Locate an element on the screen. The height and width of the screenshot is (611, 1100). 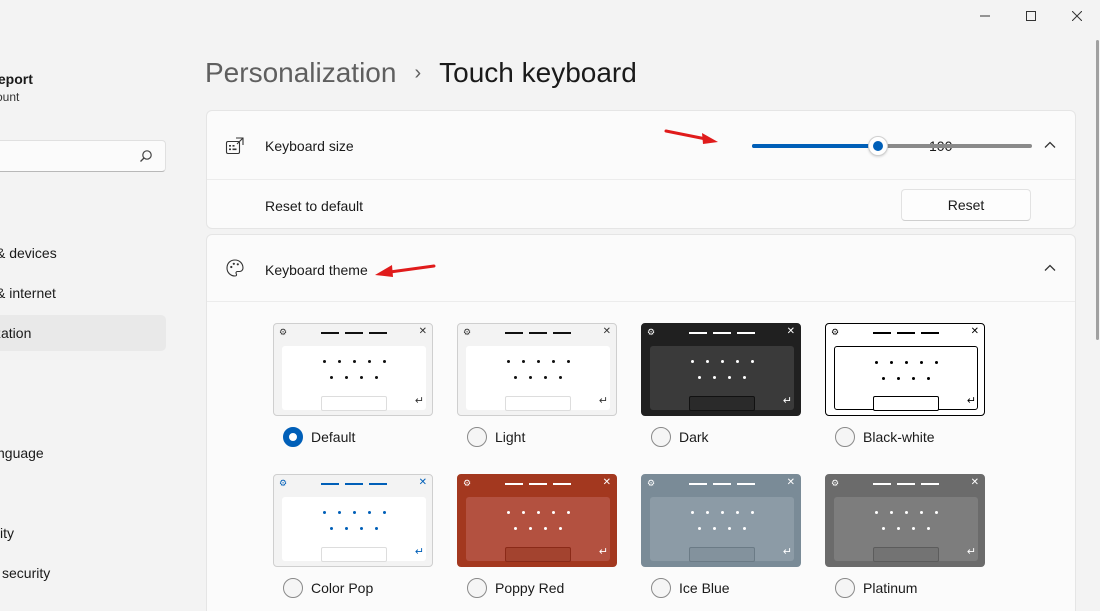
theme-radio-row: Default is located at coordinates (319, 437).